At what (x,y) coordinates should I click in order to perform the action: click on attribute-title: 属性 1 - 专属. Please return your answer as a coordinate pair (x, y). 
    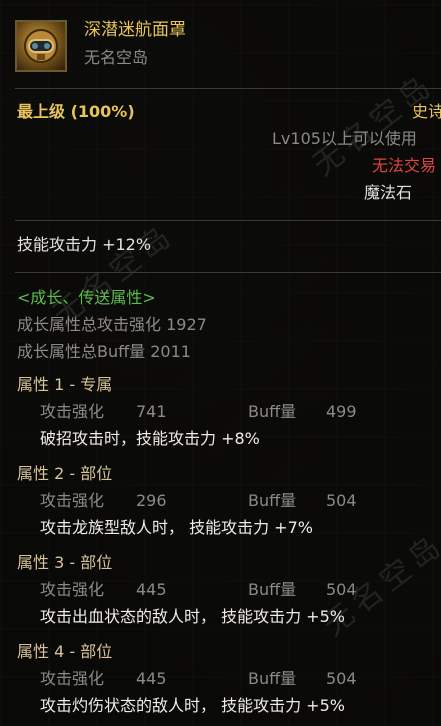
    Looking at the image, I should click on (65, 384).